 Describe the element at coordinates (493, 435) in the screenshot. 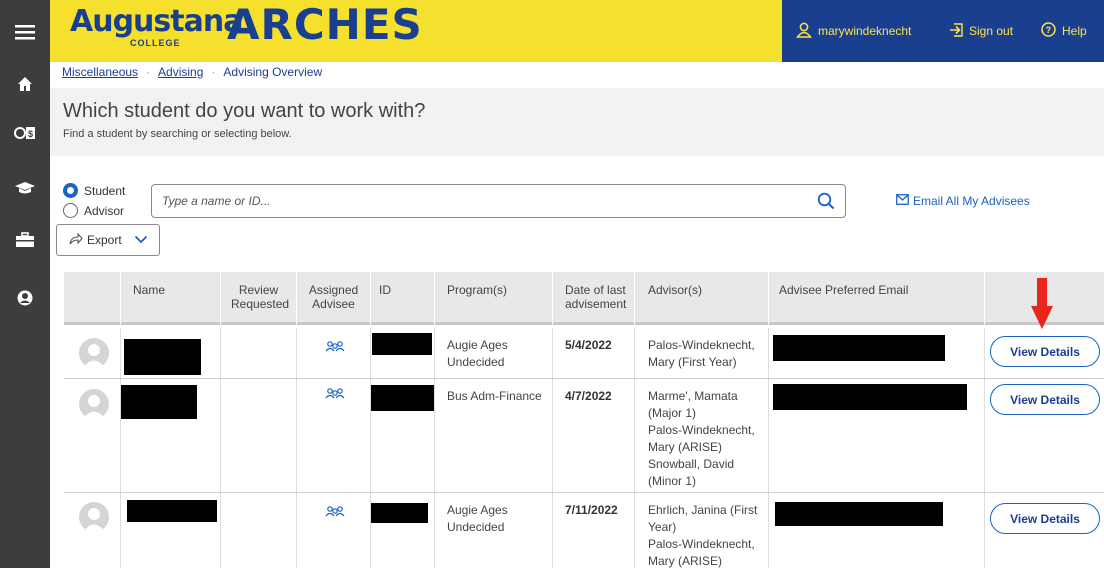

I see `programs-cell: Bus Adm-Finance` at that location.